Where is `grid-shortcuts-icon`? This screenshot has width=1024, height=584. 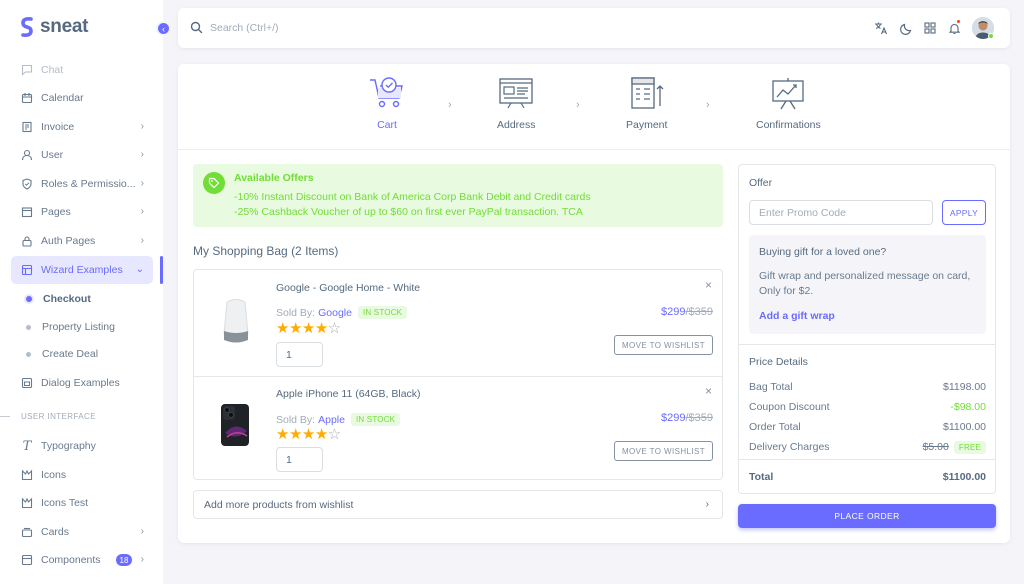
grid-shortcuts-icon is located at coordinates (930, 28).